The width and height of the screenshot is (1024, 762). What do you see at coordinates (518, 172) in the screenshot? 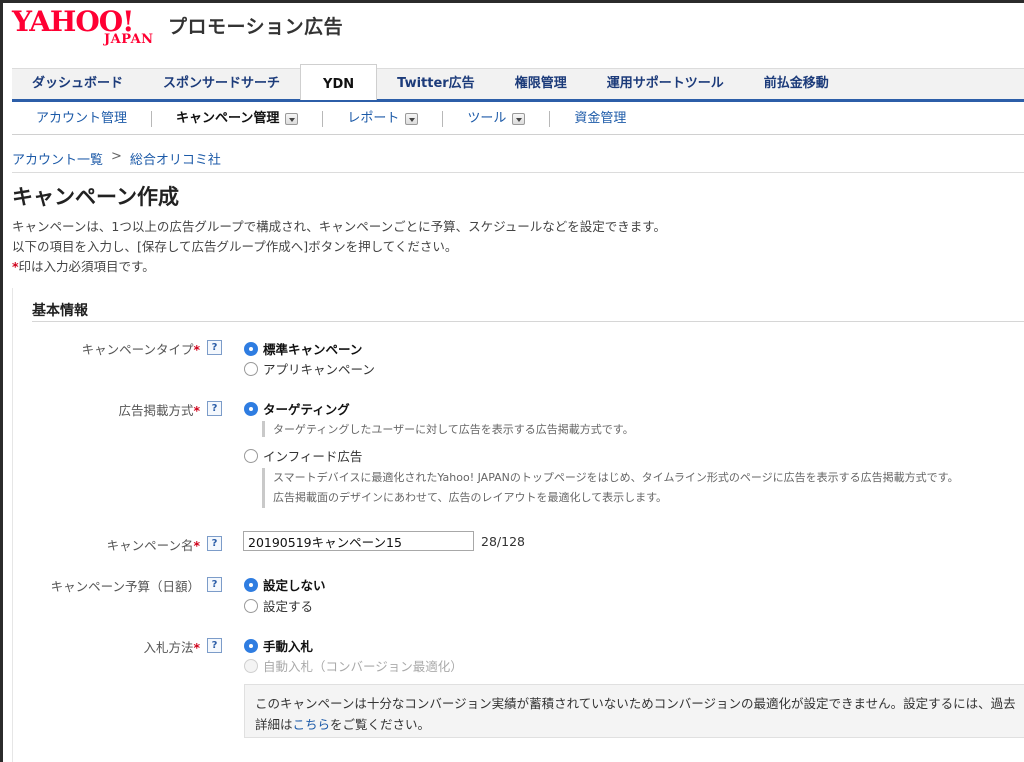
I see `breadcrumb-divider` at bounding box center [518, 172].